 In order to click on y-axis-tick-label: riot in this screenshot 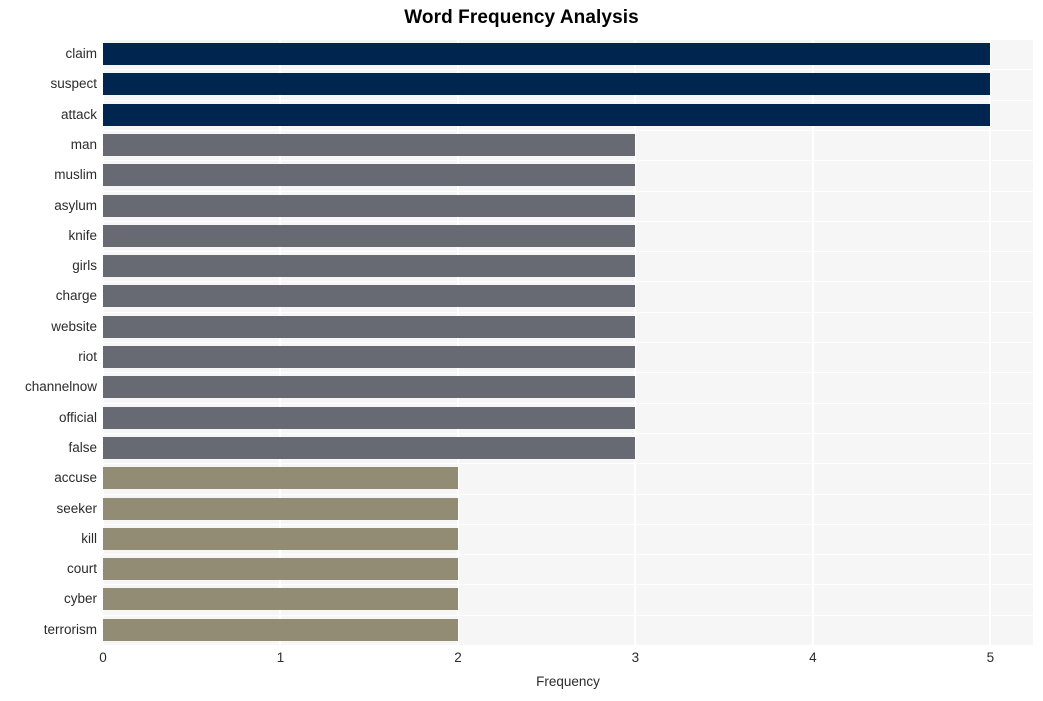, I will do `click(87, 357)`.